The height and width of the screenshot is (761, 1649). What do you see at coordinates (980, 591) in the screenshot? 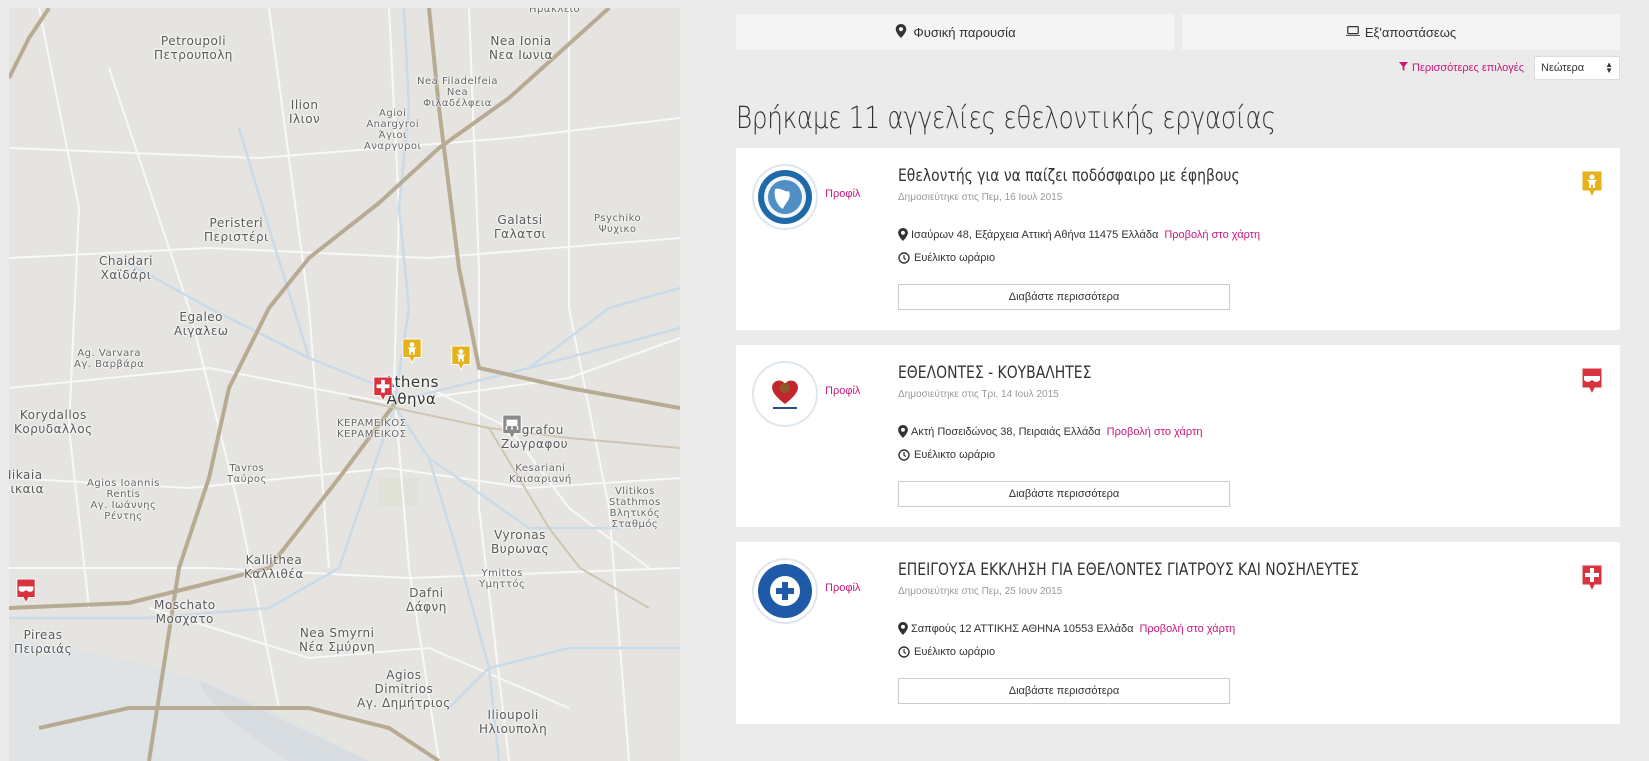
I see `listing-date: Δημοσιεύτηκε στις Πεμ, 25 Ιουν 2015` at bounding box center [980, 591].